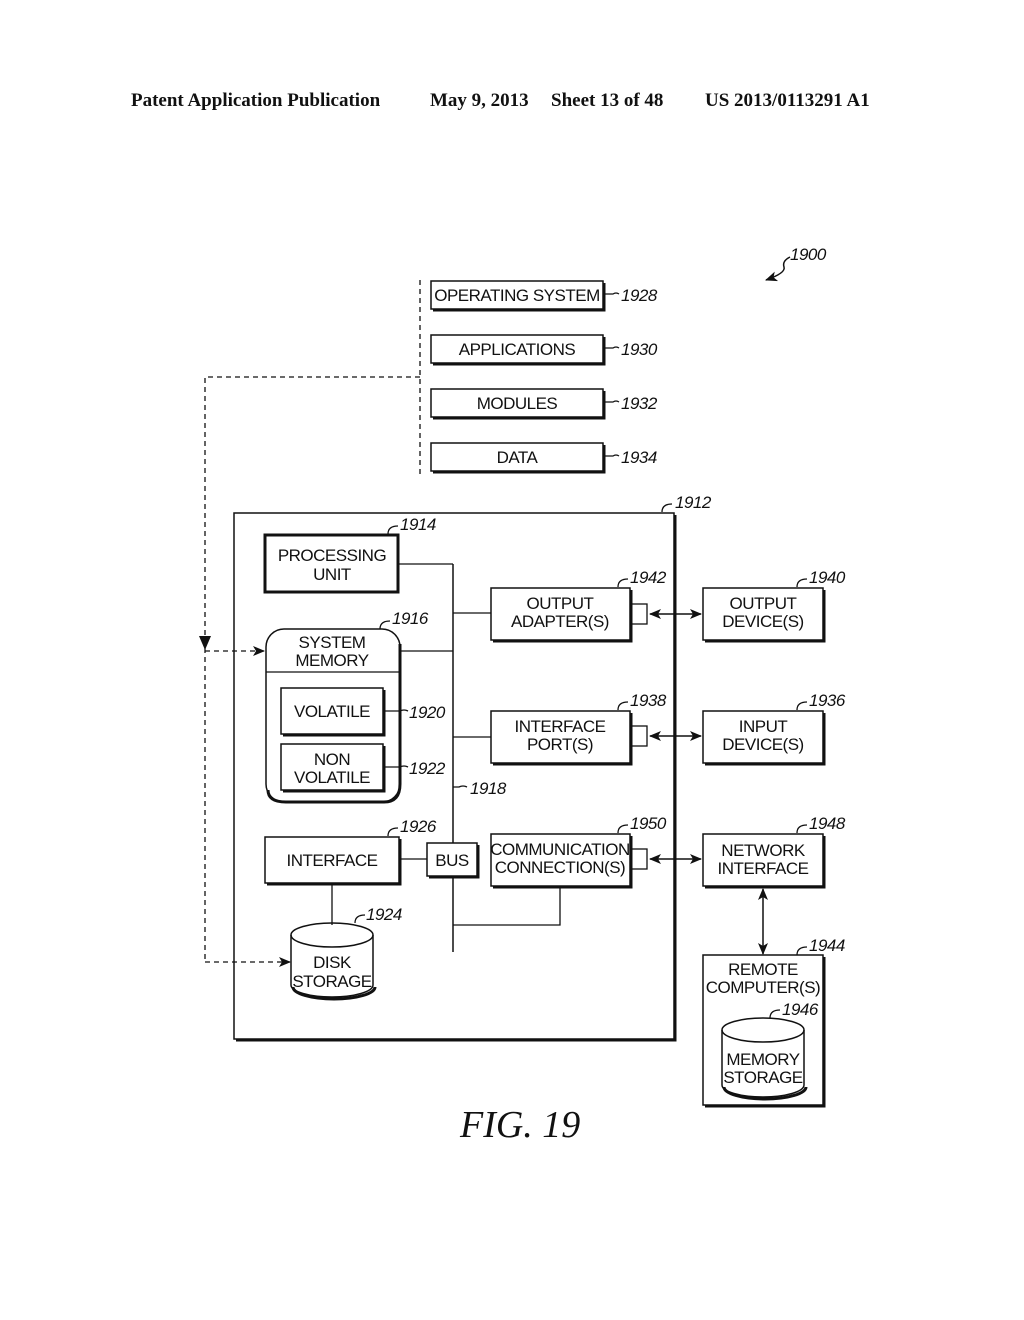 The image size is (1024, 1320). Describe the element at coordinates (332, 962) in the screenshot. I see `disk-storage-label-1: DISK` at that location.